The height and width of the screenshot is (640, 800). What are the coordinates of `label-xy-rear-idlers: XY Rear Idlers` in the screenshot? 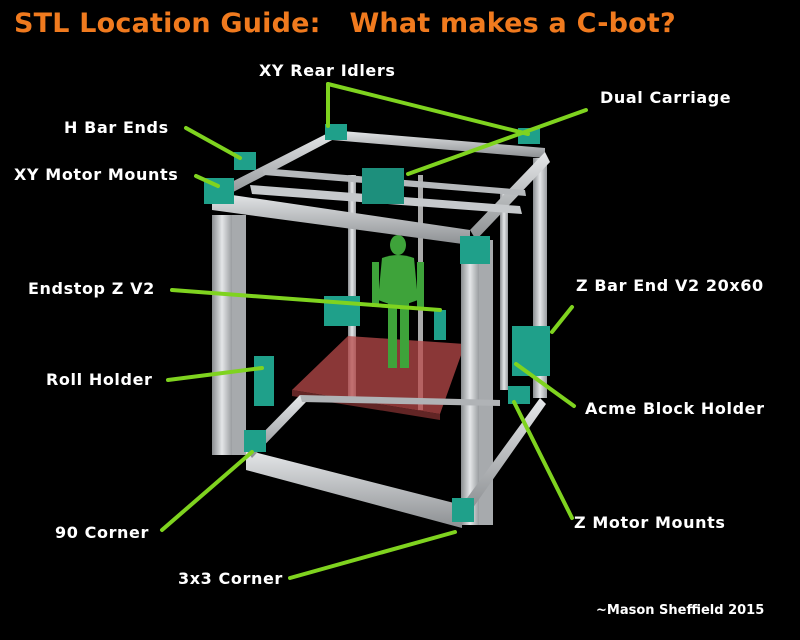 It's located at (327, 70).